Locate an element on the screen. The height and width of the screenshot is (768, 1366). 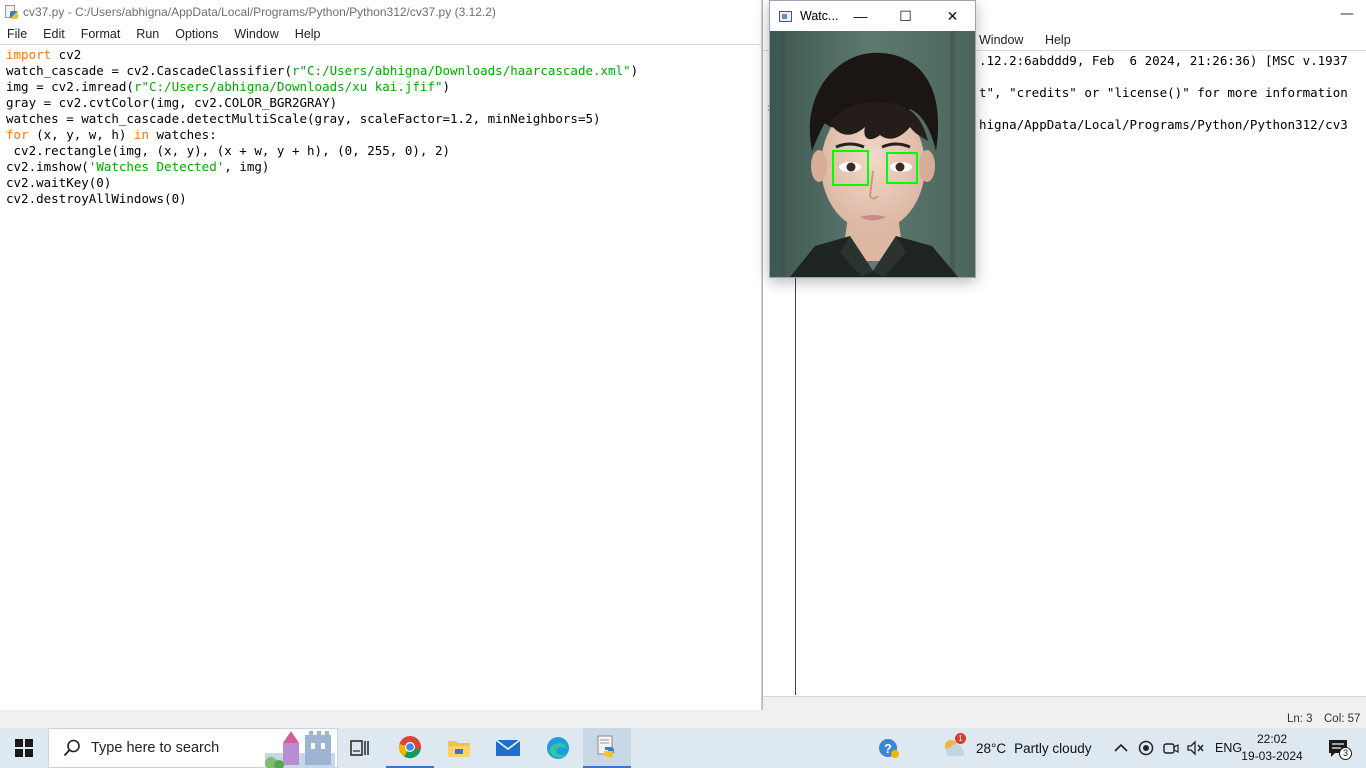
menu-window: Window is located at coordinates (256, 34).